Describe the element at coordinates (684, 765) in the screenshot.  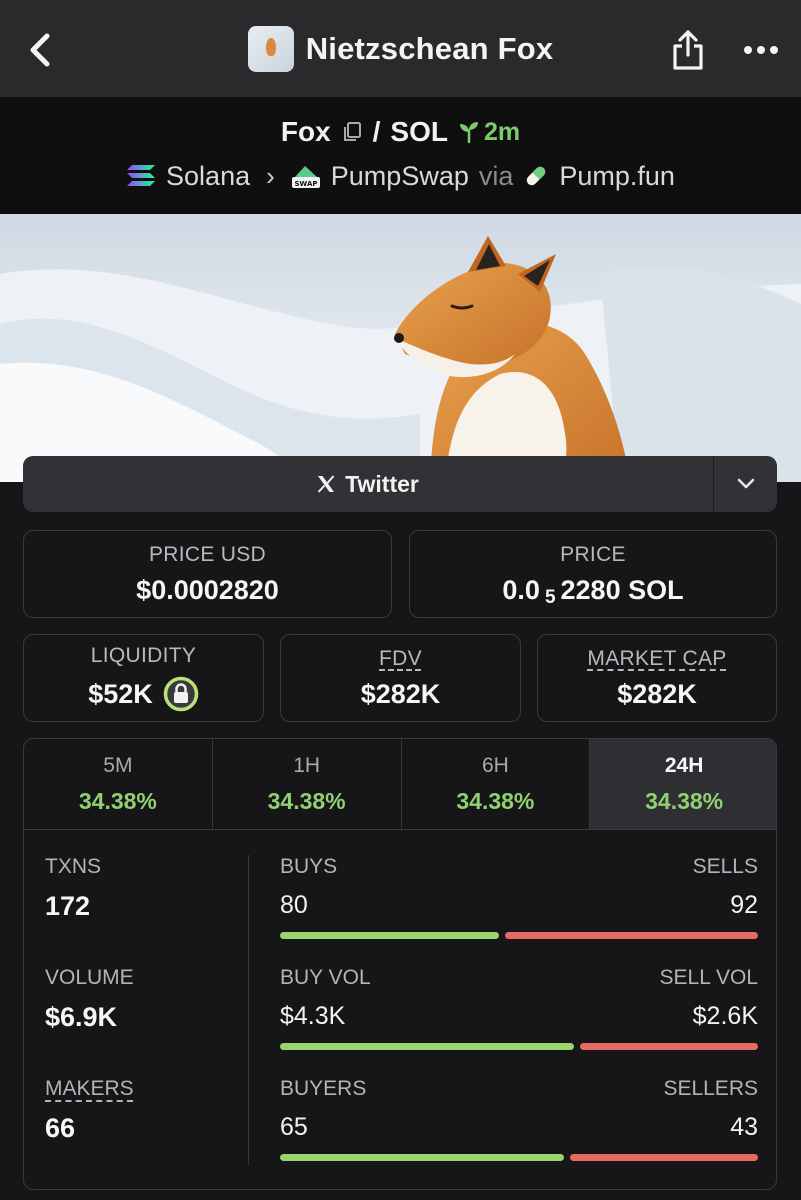
I see `tab-label: 24H` at that location.